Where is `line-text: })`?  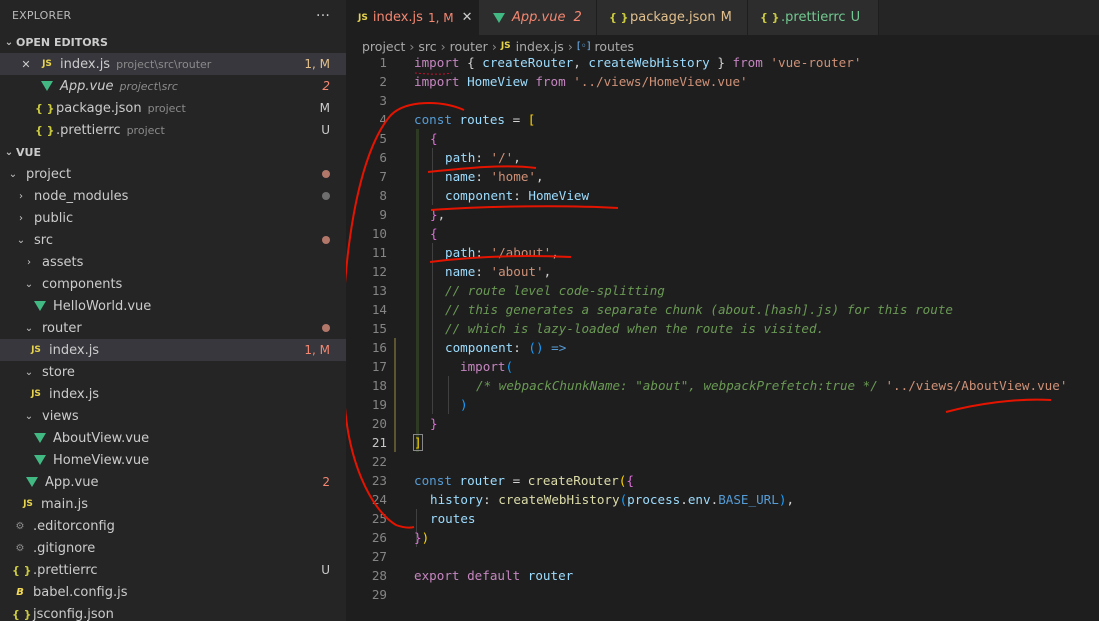
line-text: }) is located at coordinates (421, 537).